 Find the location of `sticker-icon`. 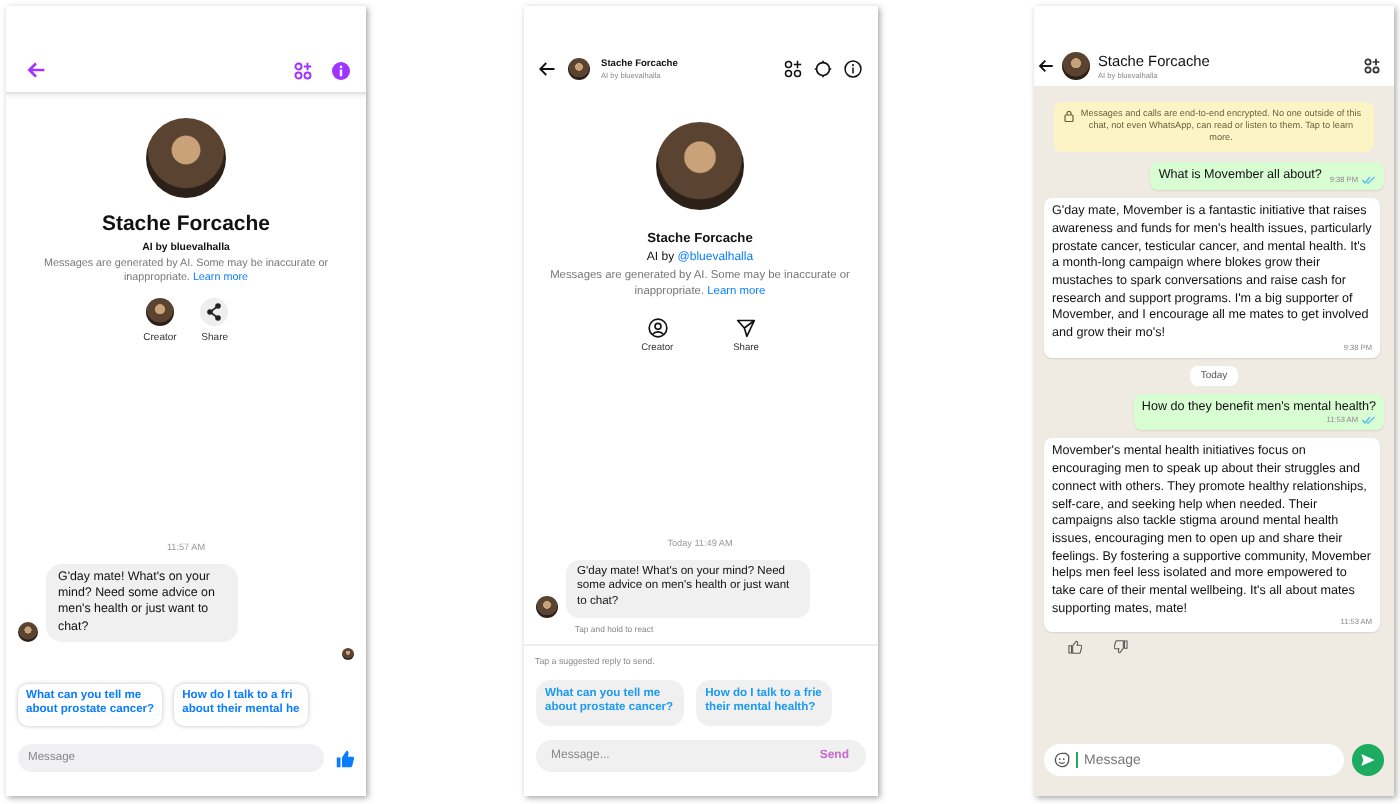

sticker-icon is located at coordinates (1062, 760).